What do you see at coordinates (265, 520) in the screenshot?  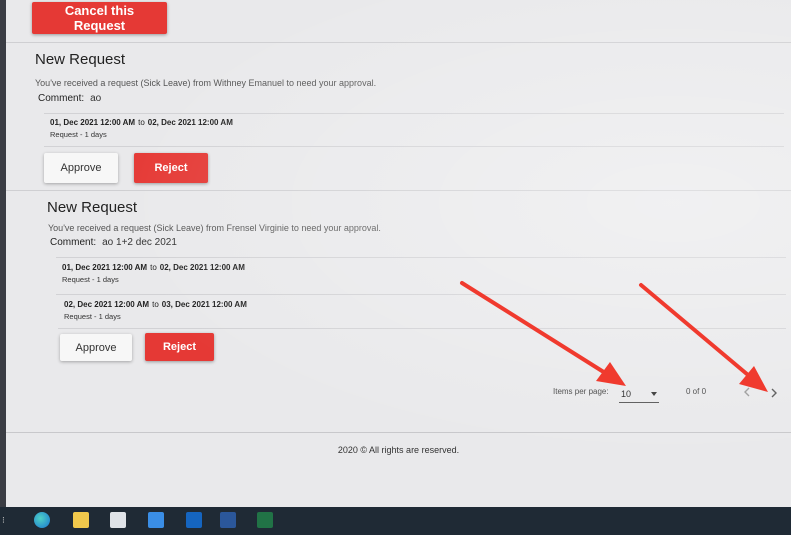 I see `excel-icon` at bounding box center [265, 520].